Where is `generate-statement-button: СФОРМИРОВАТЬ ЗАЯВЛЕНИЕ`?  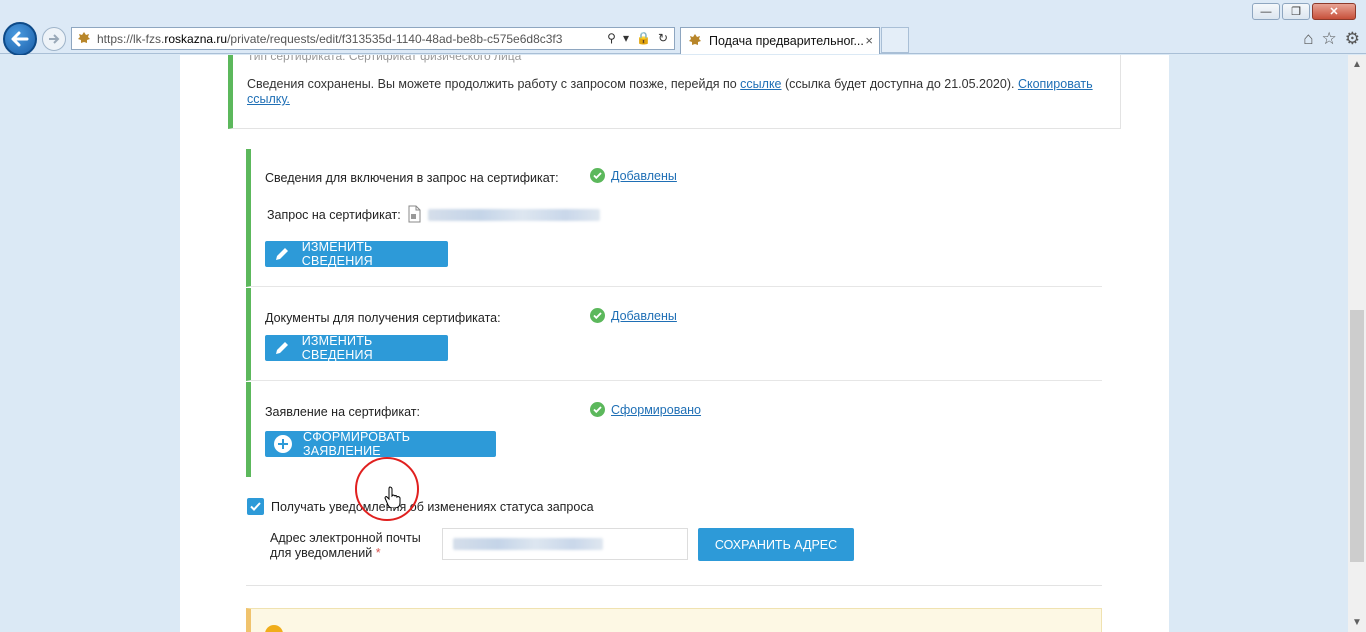 generate-statement-button: СФОРМИРОВАТЬ ЗАЯВЛЕНИЕ is located at coordinates (380, 444).